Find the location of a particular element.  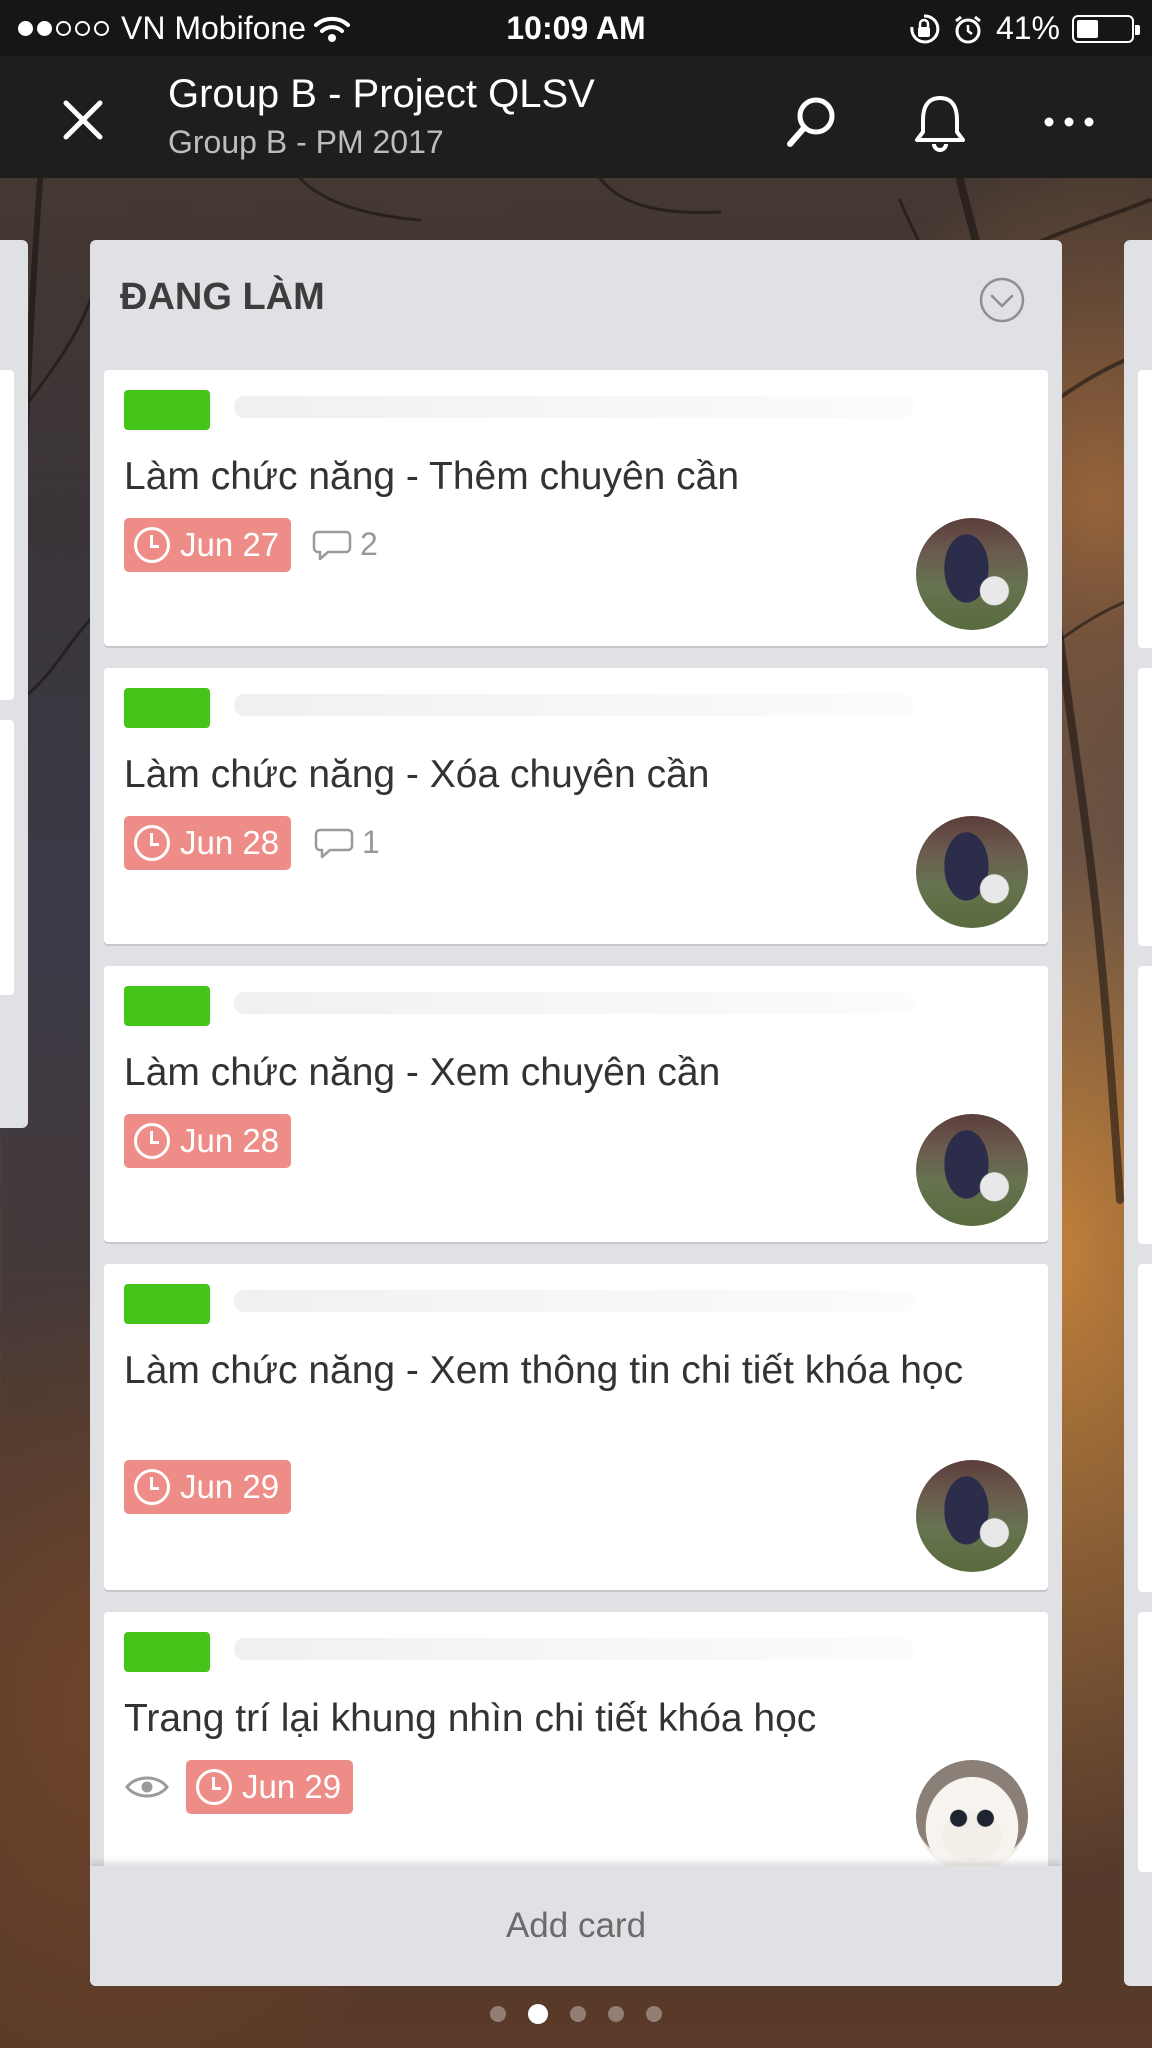

card-item: Làm chức năng - Xóa chuyên cần Jun 28 1 is located at coordinates (576, 806).